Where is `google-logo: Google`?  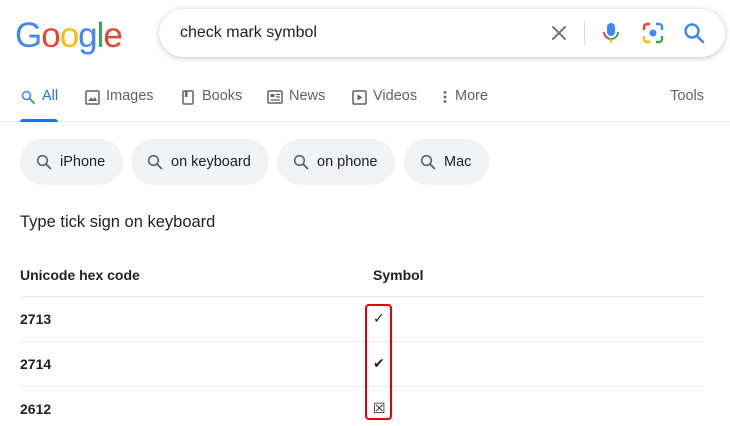 google-logo: Google is located at coordinates (69, 36).